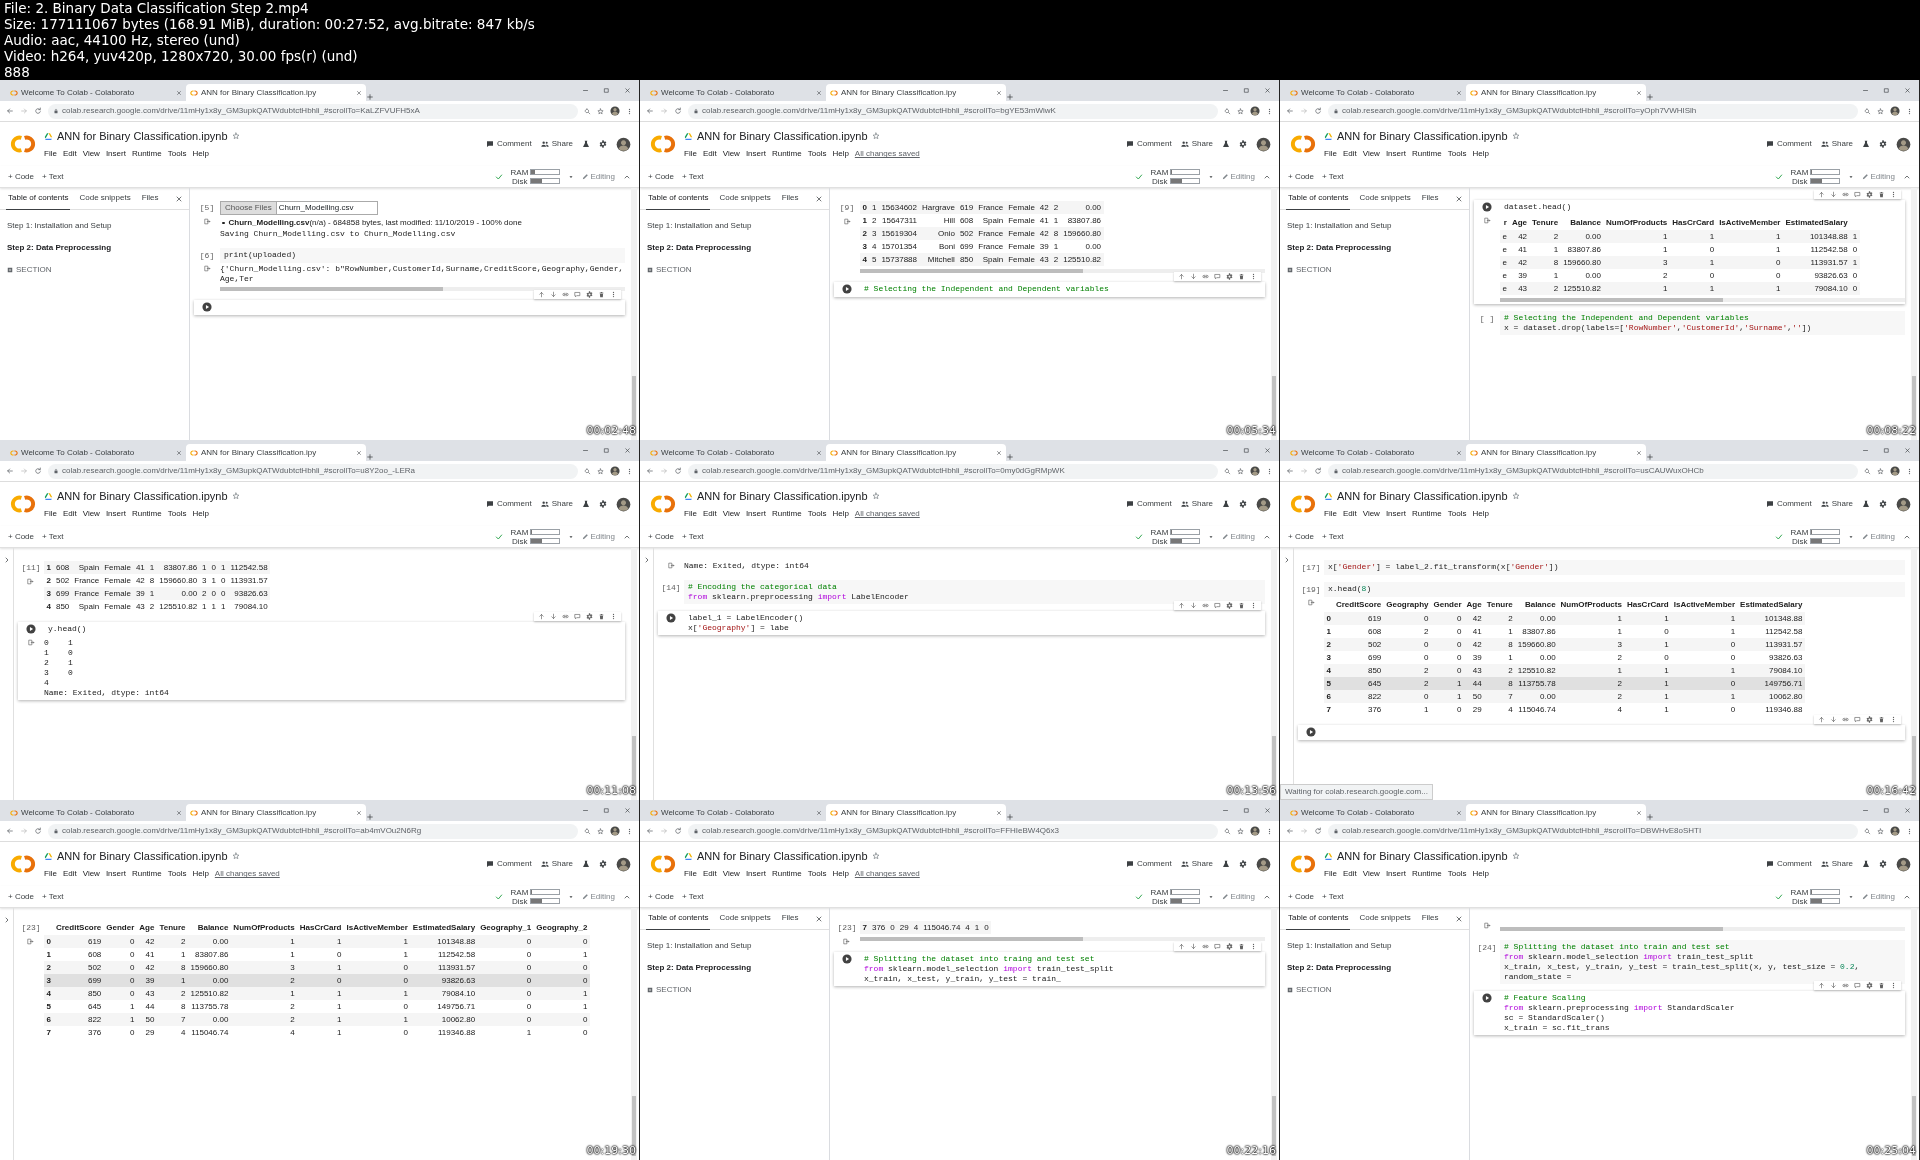 The height and width of the screenshot is (1160, 1920). I want to click on sidebar-tab: Code snippets, so click(105, 198).